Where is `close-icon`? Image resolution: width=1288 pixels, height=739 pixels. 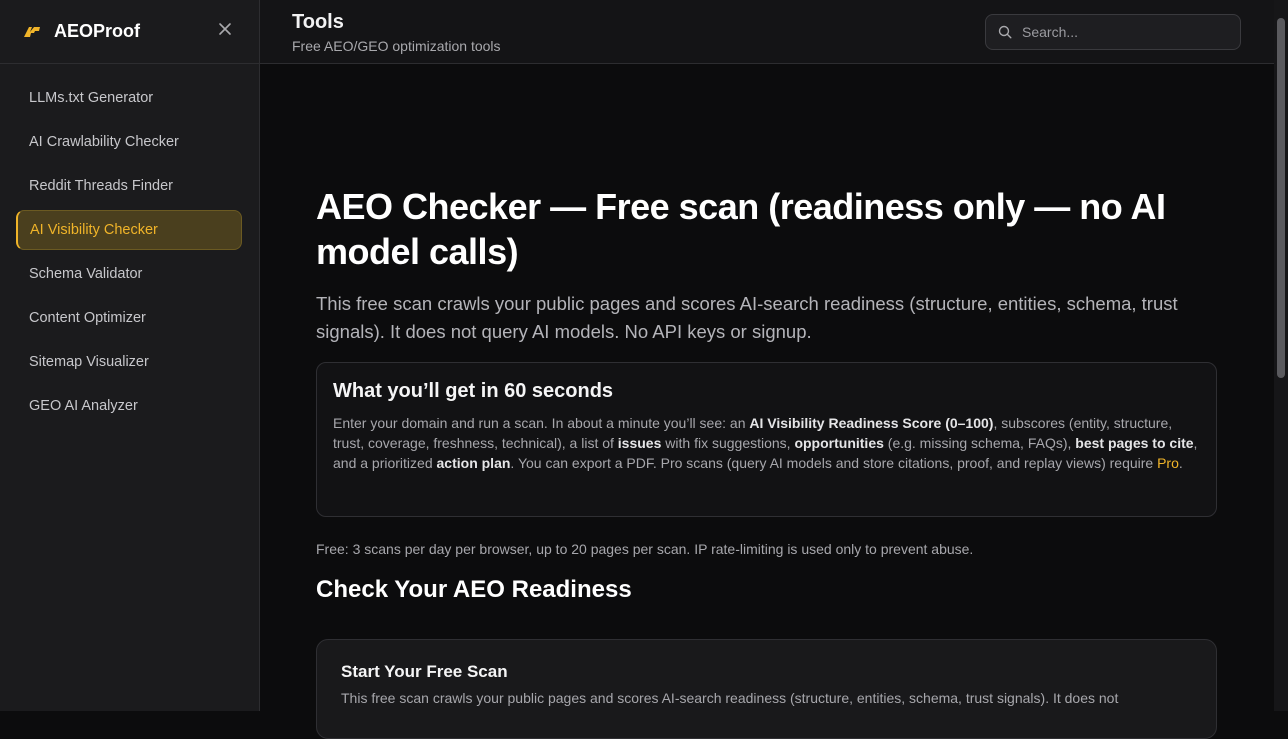 close-icon is located at coordinates (225, 29).